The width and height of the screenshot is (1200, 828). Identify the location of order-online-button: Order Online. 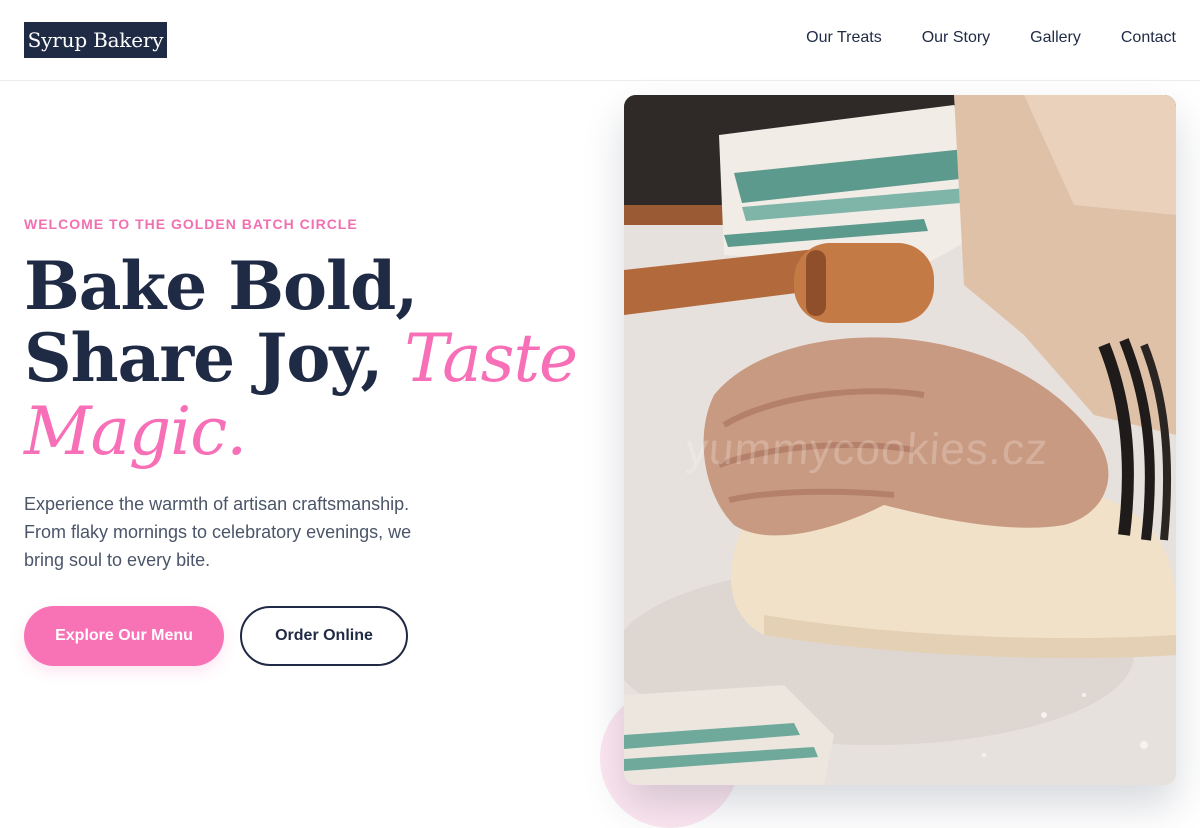
(324, 636).